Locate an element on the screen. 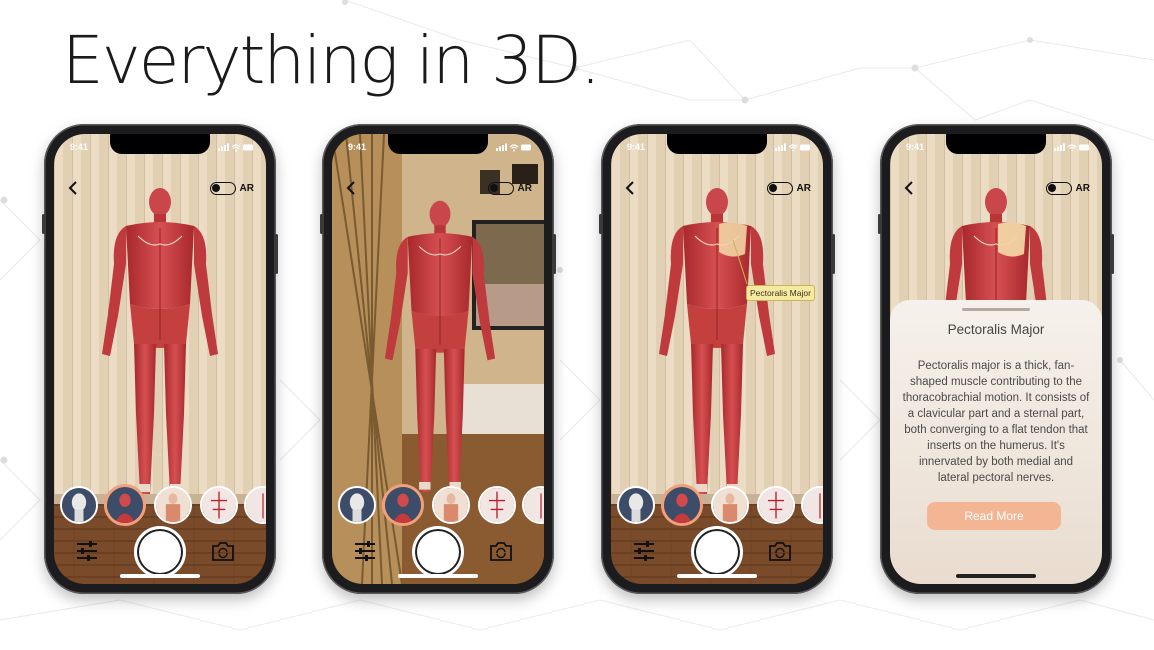 This screenshot has height=650, width=1154. phone-mockup-3: 9:41 AR Pectoralis Major is located at coordinates (717, 359).